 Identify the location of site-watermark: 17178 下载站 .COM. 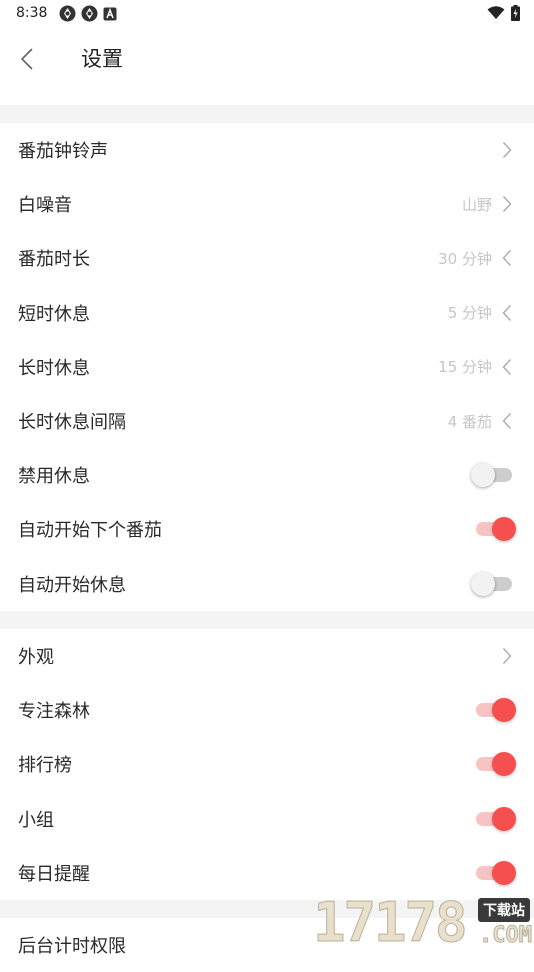
(421, 922).